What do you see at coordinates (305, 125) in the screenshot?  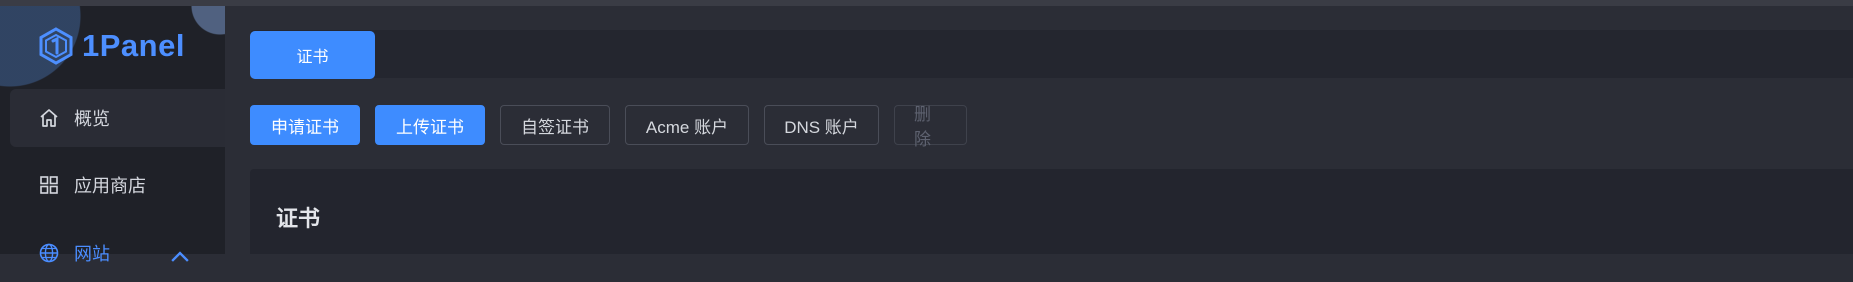 I see `apply-certificate-button: 申请证书` at bounding box center [305, 125].